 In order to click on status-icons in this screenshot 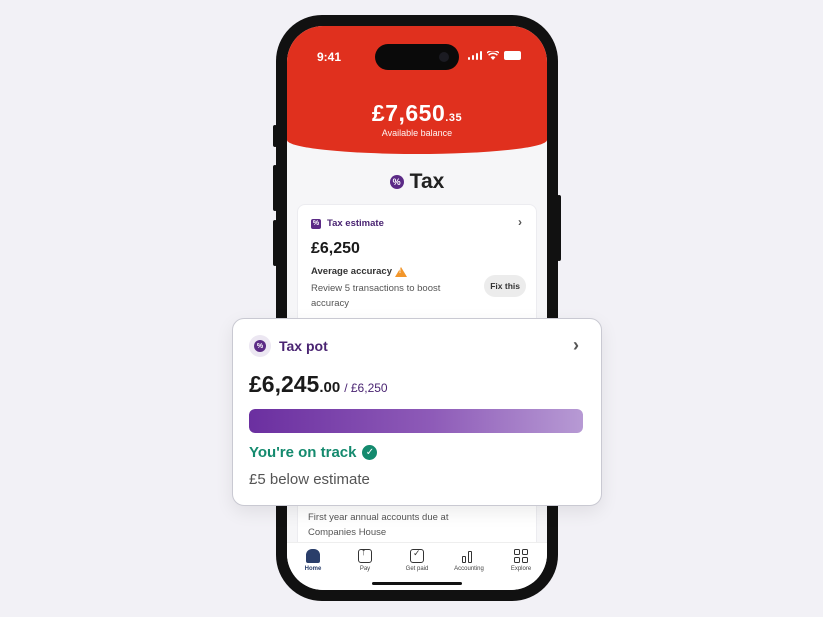, I will do `click(494, 55)`.